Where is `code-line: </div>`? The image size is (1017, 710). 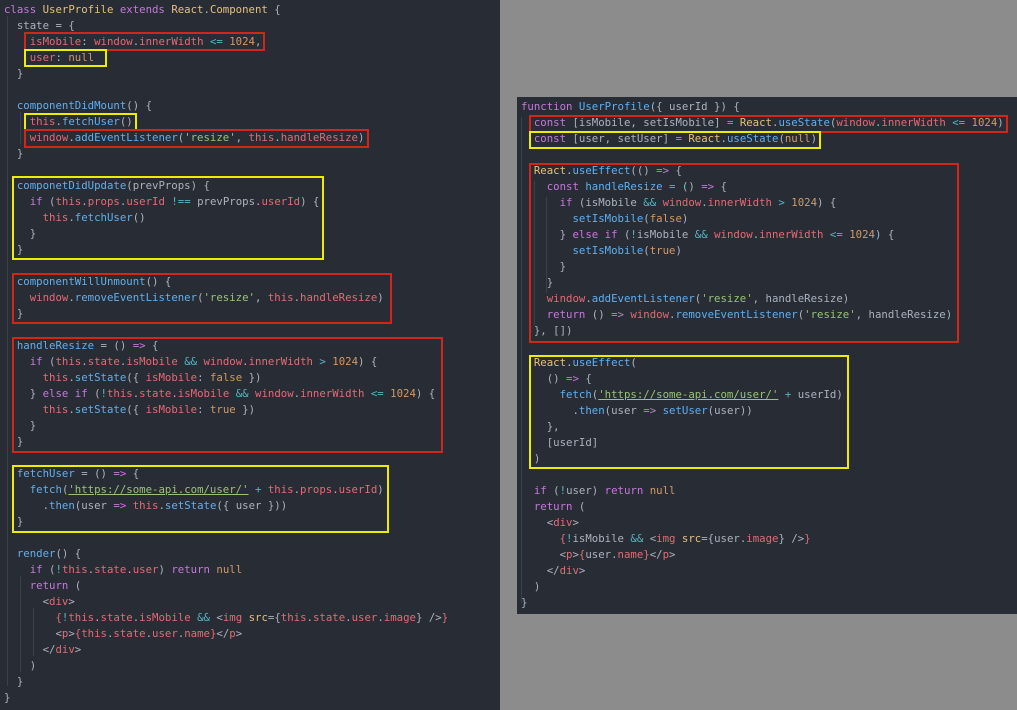 code-line: </div> is located at coordinates (553, 571).